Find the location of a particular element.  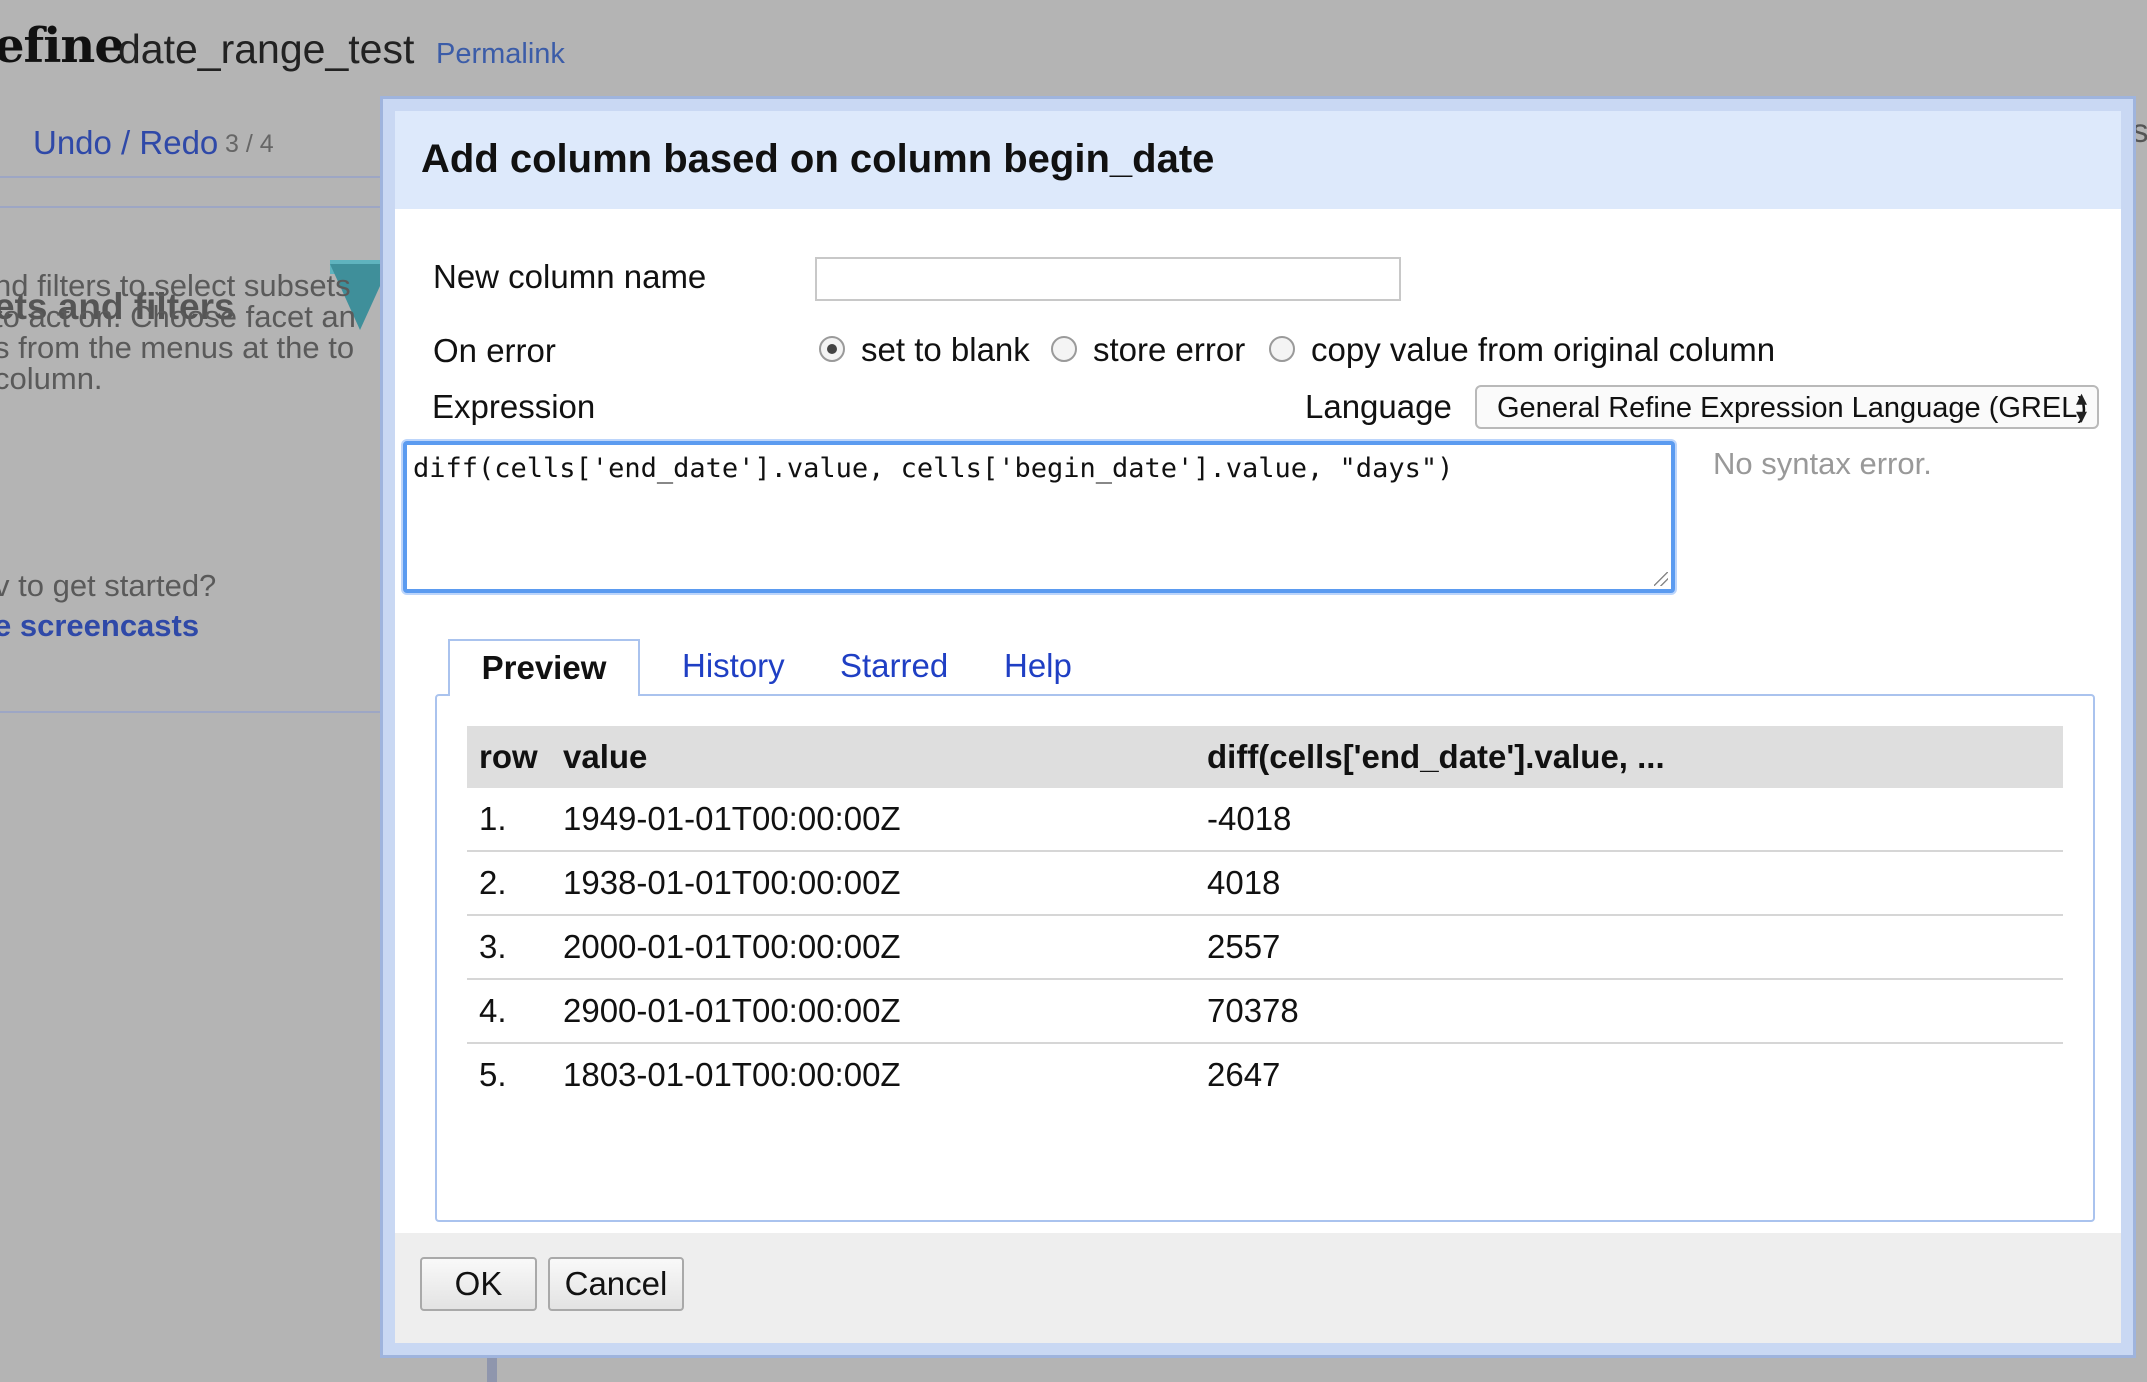

table-row: 5. 1803-01-01T00:00:00Z 2647 is located at coordinates (1265, 1074).